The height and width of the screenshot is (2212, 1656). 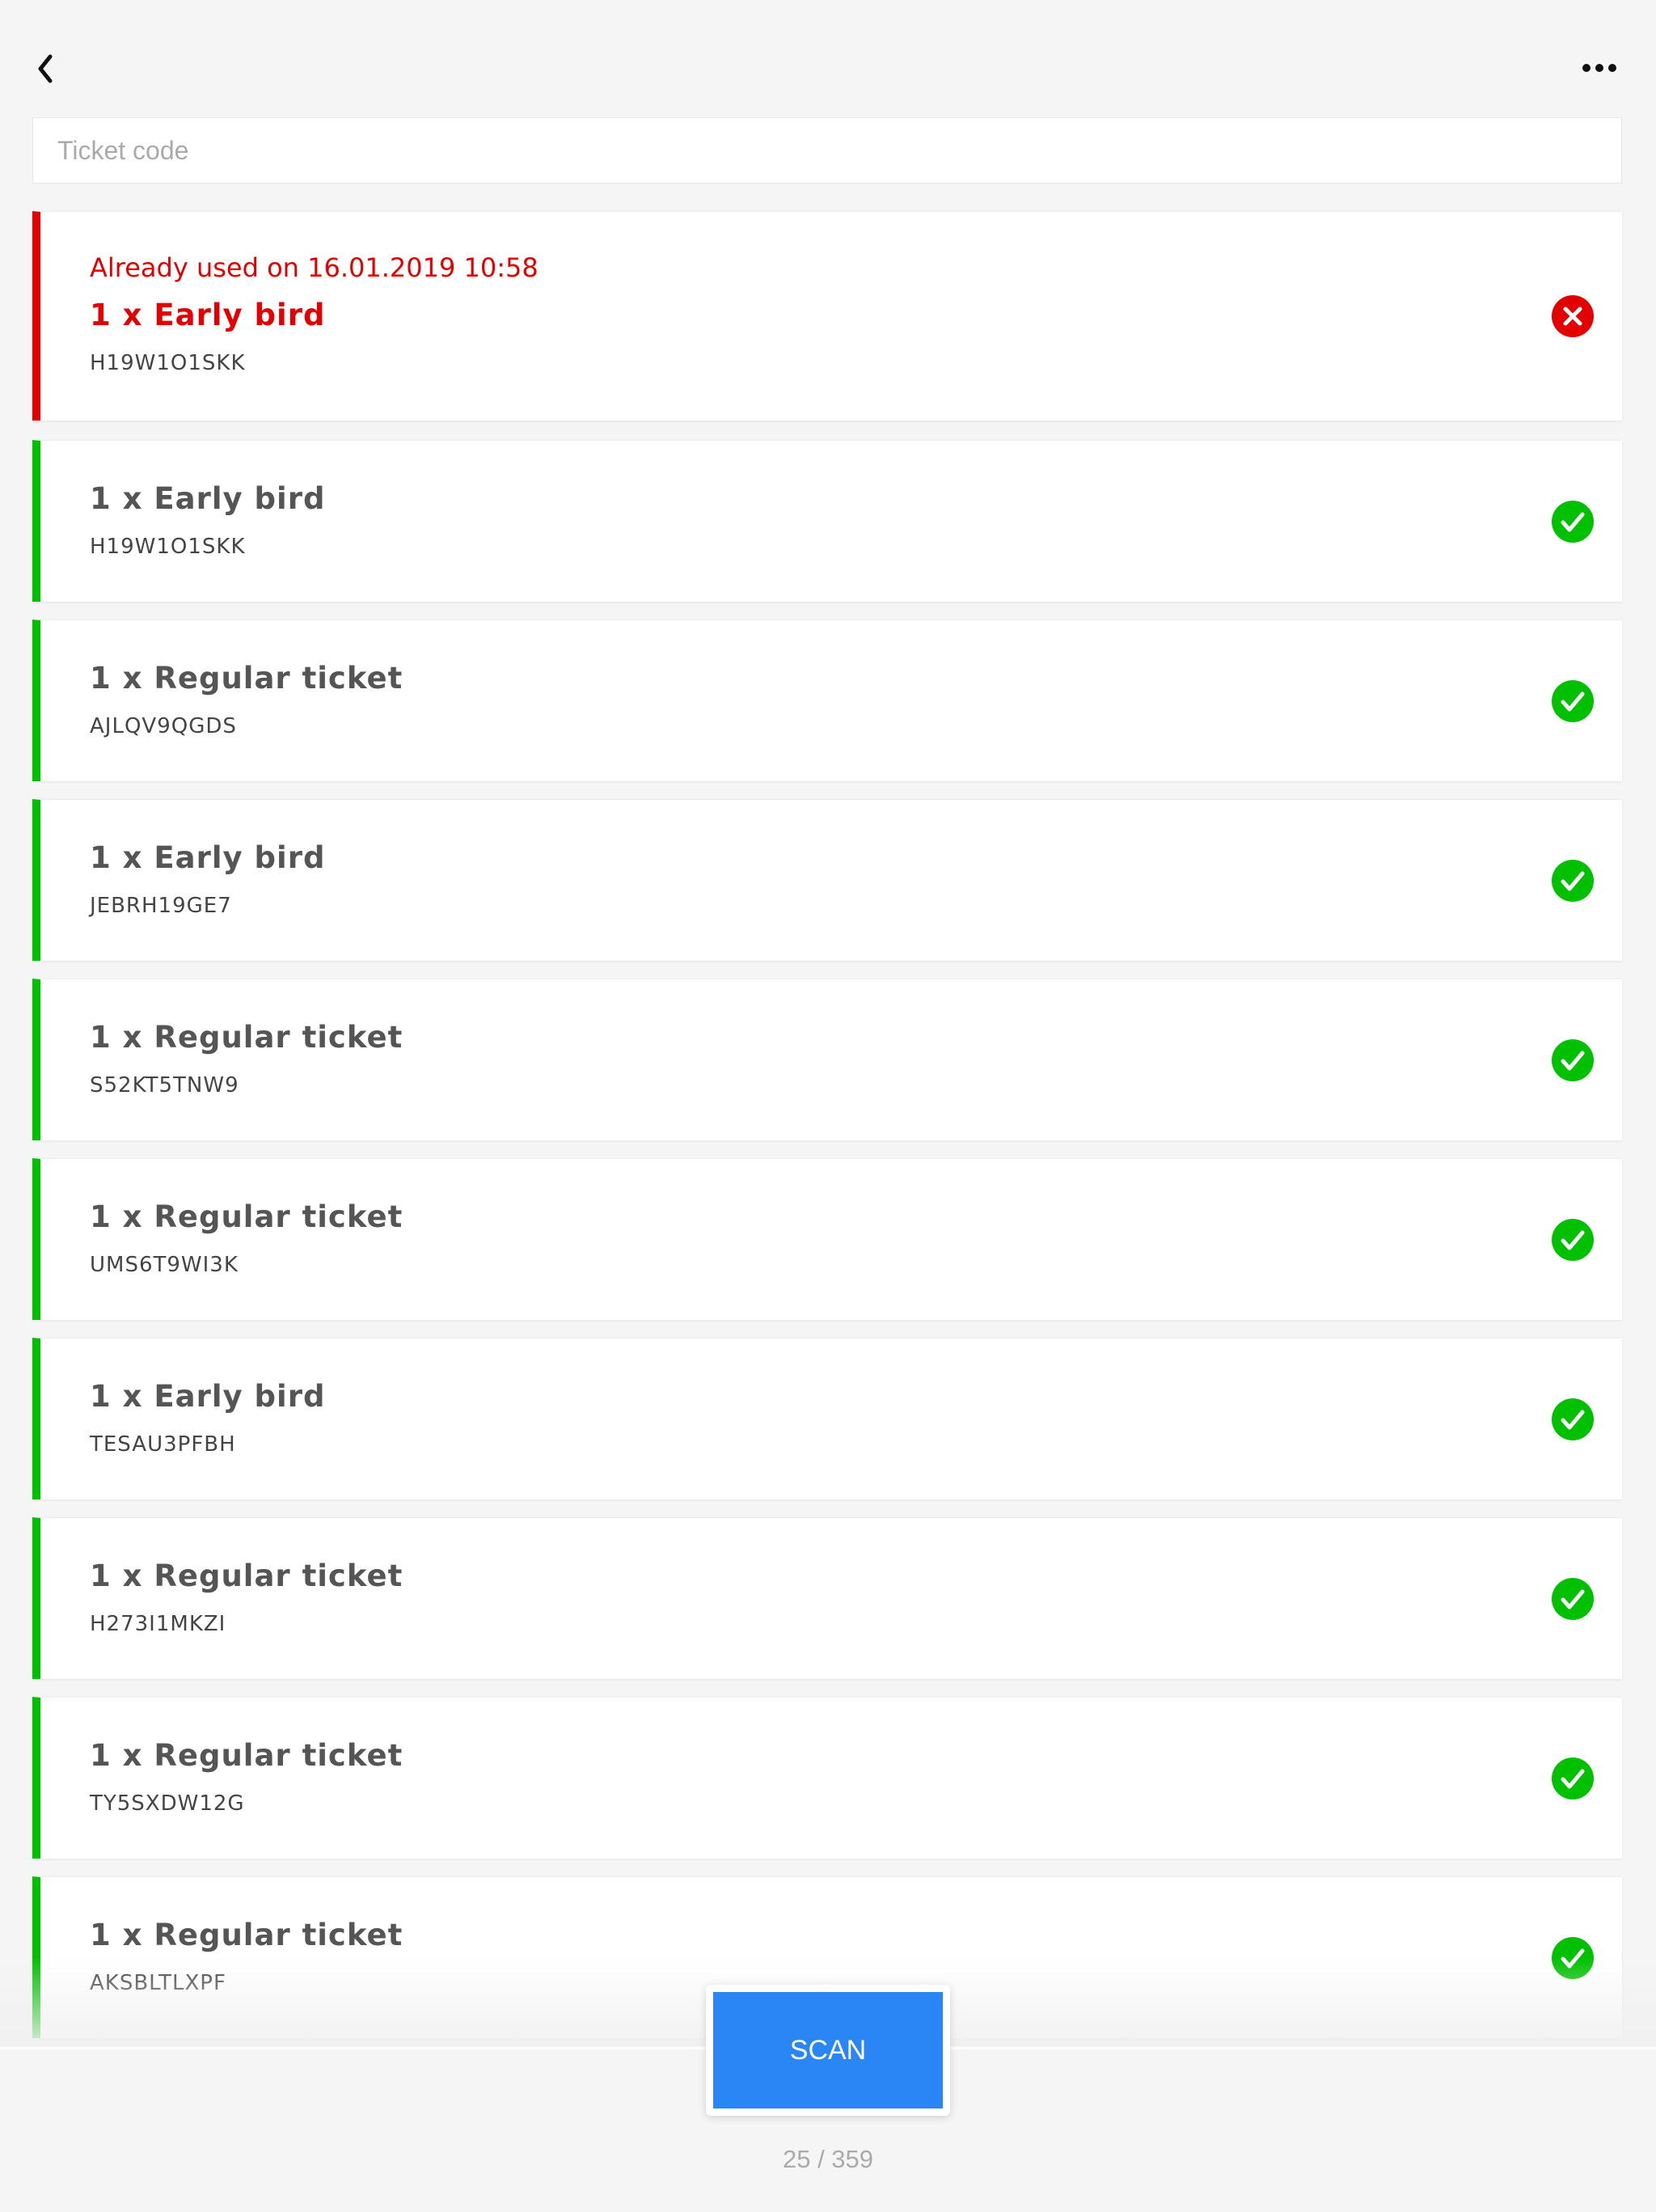 I want to click on ticket-code: S52KT5TNW9, so click(x=164, y=1085).